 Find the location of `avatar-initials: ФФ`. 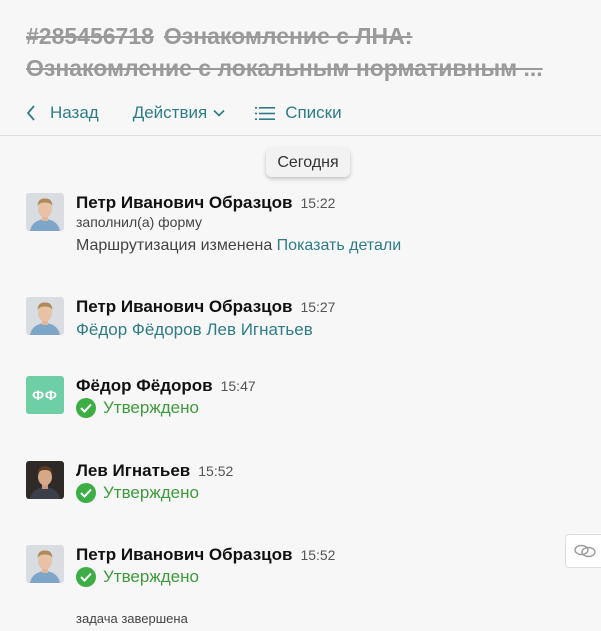

avatar-initials: ФФ is located at coordinates (45, 395).